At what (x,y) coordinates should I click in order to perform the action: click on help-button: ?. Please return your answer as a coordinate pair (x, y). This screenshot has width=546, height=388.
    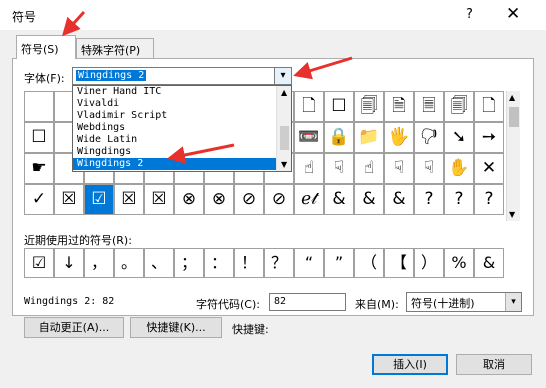
    Looking at the image, I should click on (469, 14).